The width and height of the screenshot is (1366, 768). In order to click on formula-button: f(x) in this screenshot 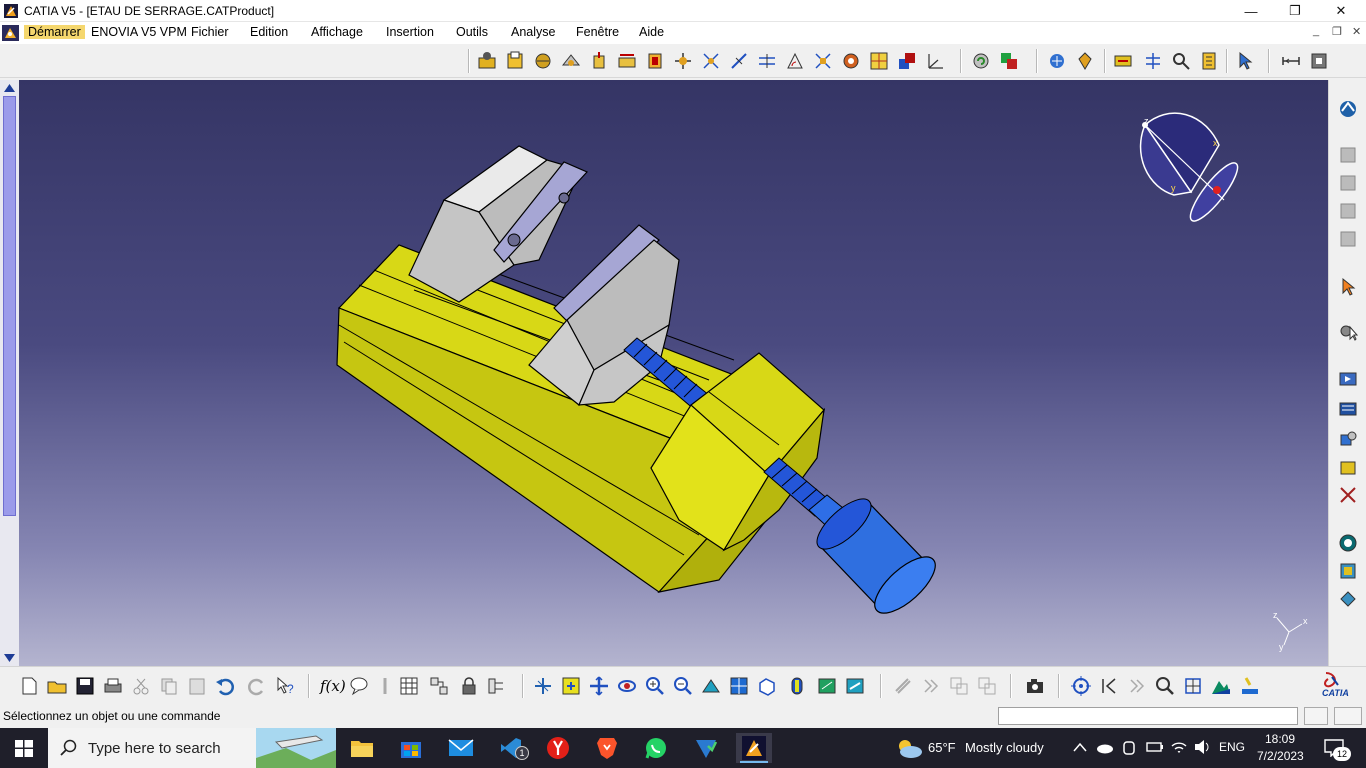, I will do `click(333, 686)`.